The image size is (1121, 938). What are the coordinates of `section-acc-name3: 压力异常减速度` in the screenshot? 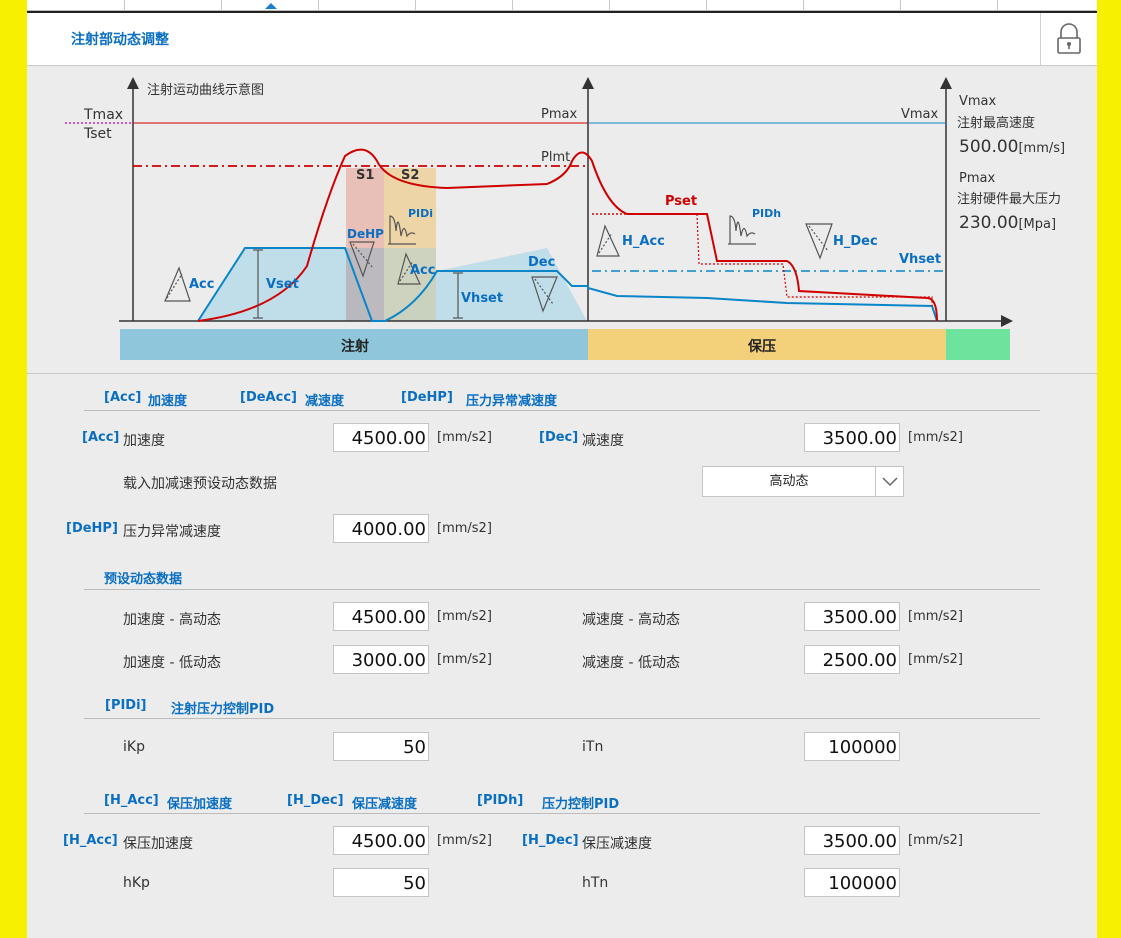 It's located at (512, 401).